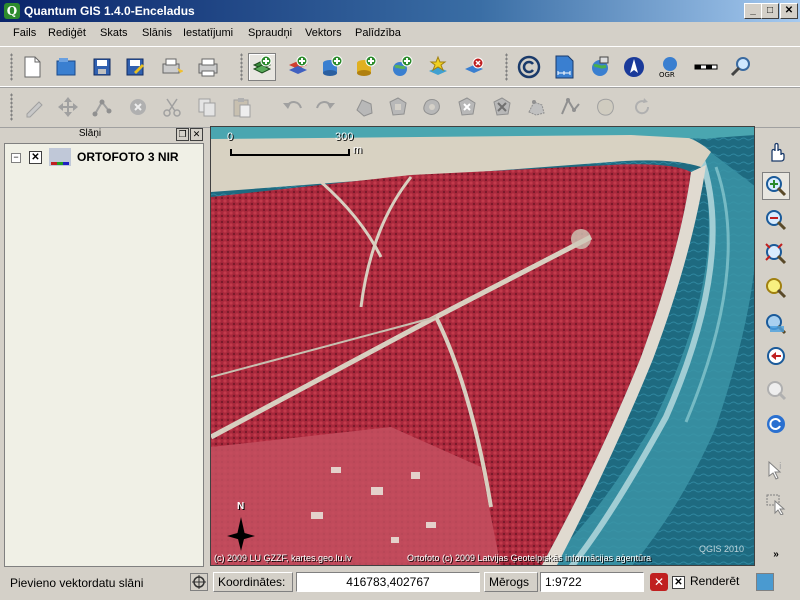 The height and width of the screenshot is (600, 800). I want to click on paste-icon, so click(242, 107).